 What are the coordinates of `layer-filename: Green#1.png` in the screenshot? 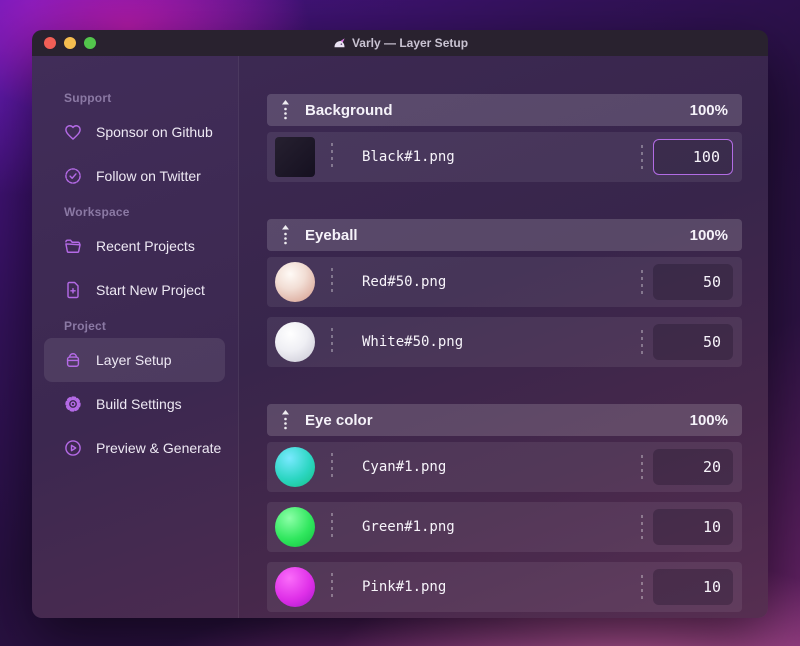 It's located at (408, 527).